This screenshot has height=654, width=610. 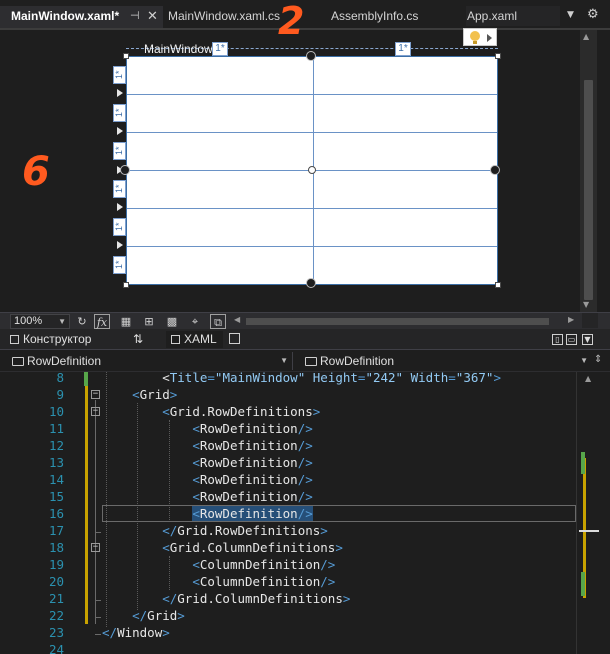 I want to click on tab-mainwindow-xaml-cs: MainWindow.xaml.cs, so click(x=224, y=16).